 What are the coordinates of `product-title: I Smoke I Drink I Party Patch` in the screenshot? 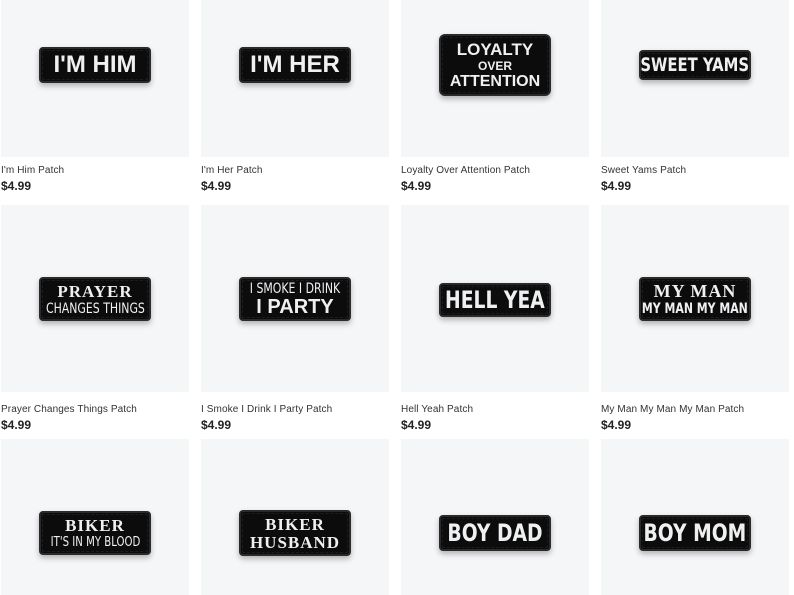 It's located at (266, 409).